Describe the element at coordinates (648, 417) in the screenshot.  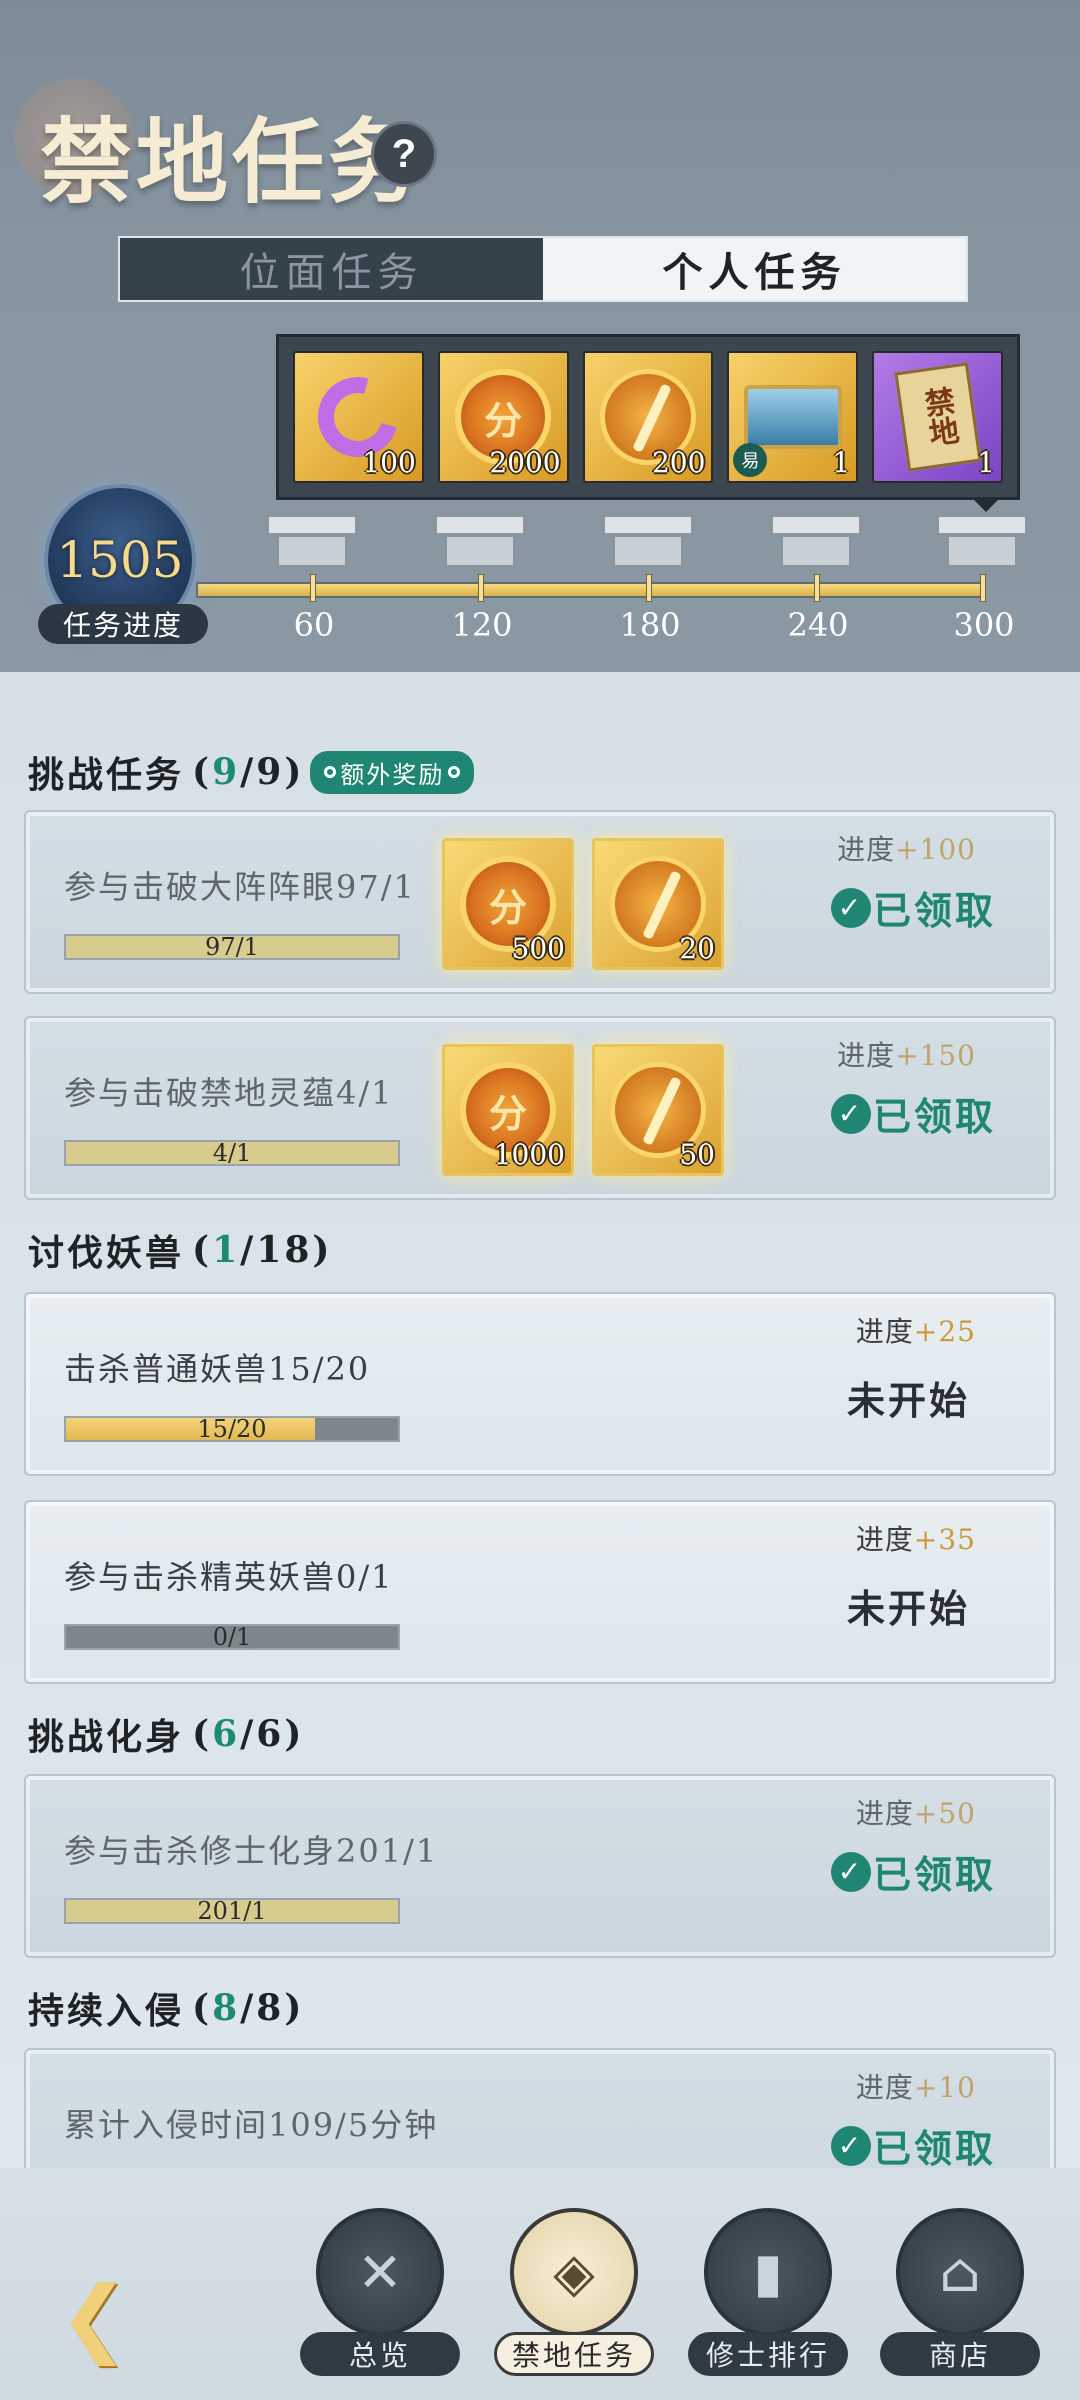
I see `reward-item: 200` at that location.